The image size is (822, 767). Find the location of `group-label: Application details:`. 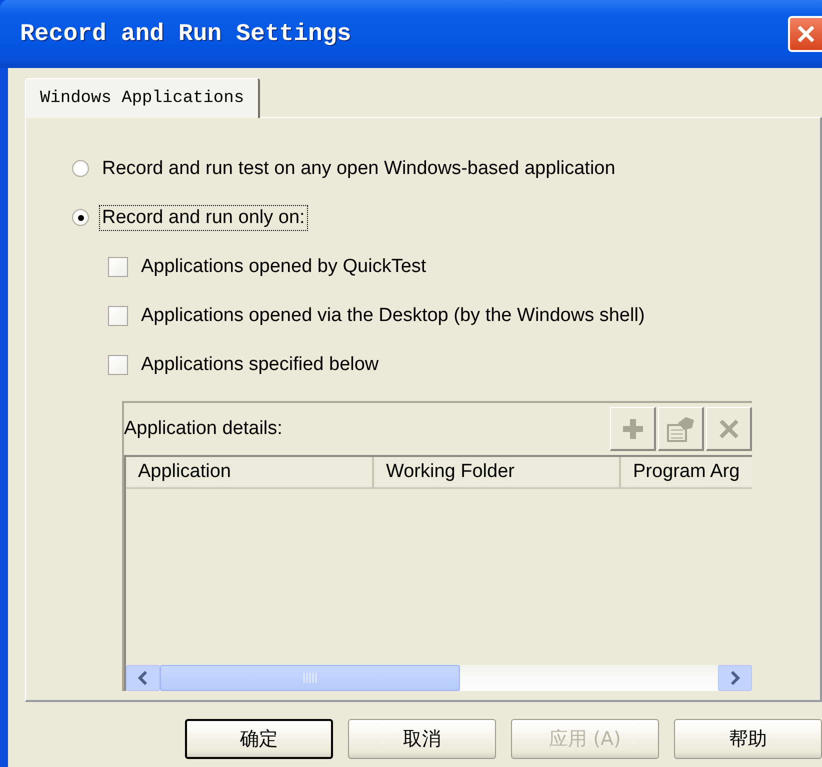

group-label: Application details: is located at coordinates (203, 429).